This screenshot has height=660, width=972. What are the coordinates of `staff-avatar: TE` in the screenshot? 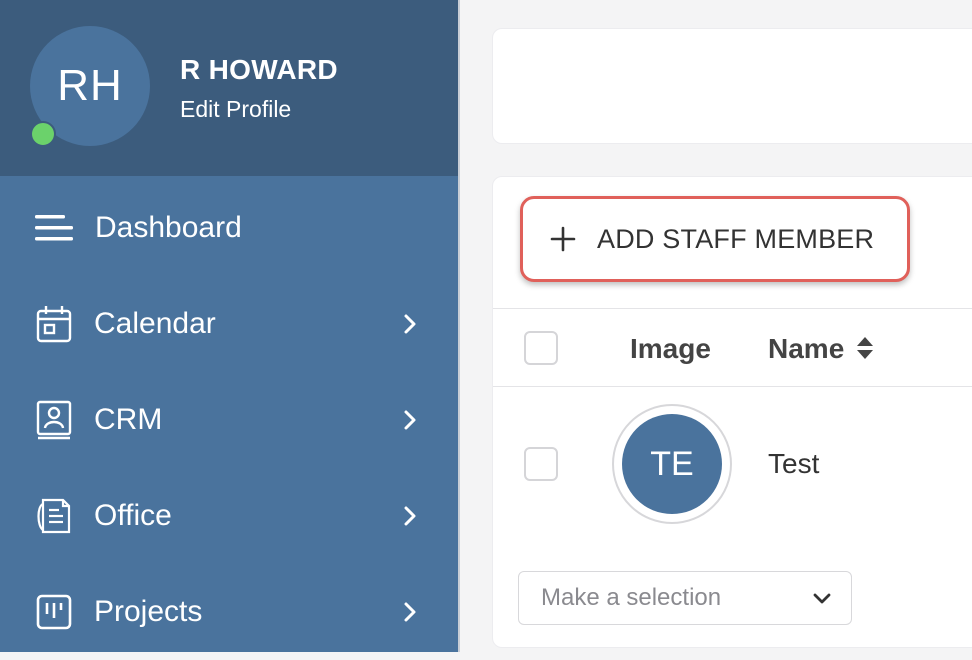 It's located at (672, 464).